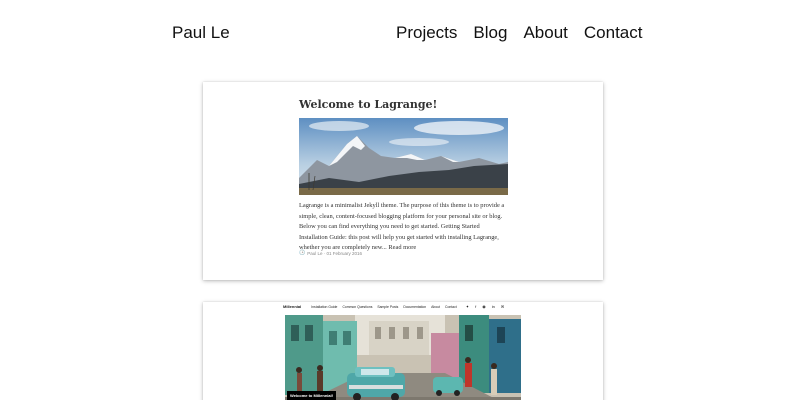 Image resolution: width=800 pixels, height=400 pixels. What do you see at coordinates (613, 33) in the screenshot?
I see `nav-contact: Contact` at bounding box center [613, 33].